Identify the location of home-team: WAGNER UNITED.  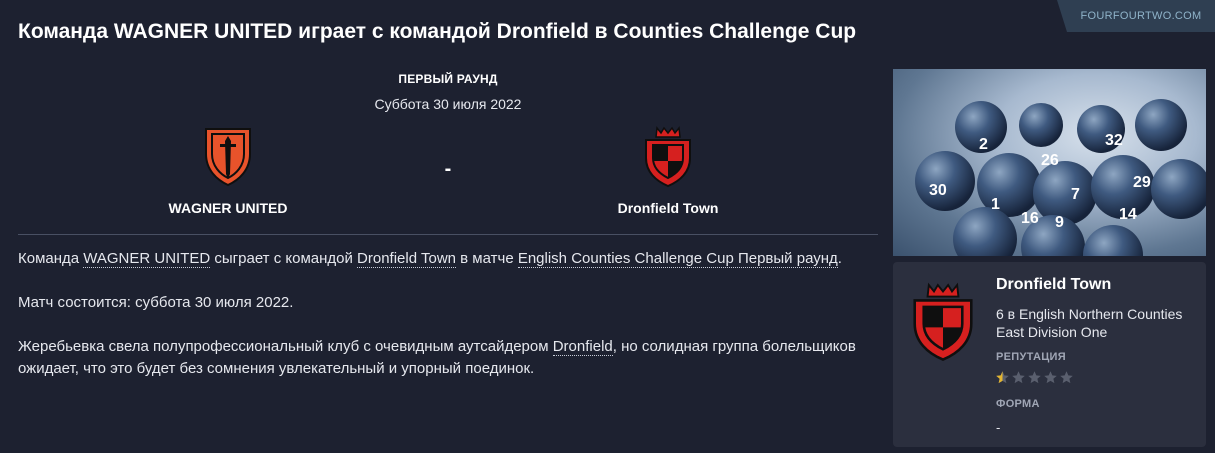
(228, 170).